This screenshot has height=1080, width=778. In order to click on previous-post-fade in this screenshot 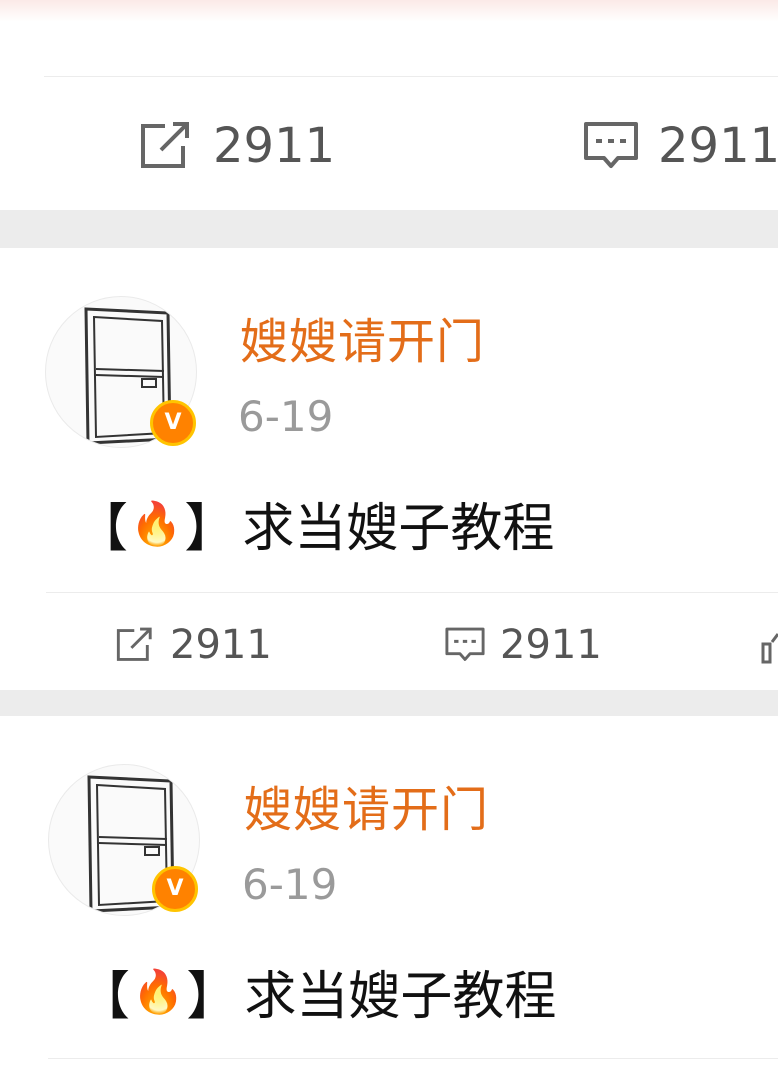, I will do `click(389, 11)`.